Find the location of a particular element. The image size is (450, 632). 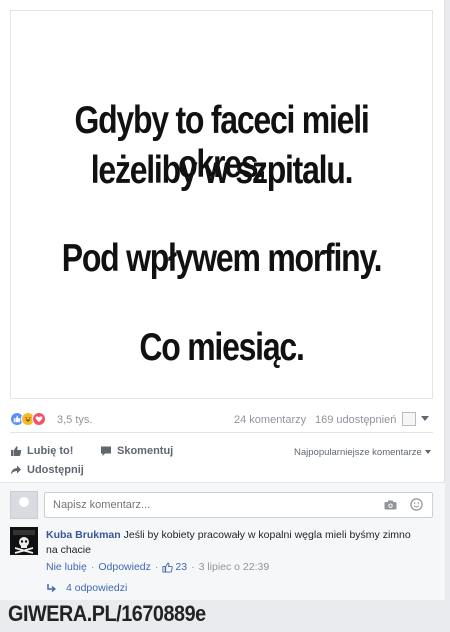

like-button: Lubię to! is located at coordinates (41, 451).